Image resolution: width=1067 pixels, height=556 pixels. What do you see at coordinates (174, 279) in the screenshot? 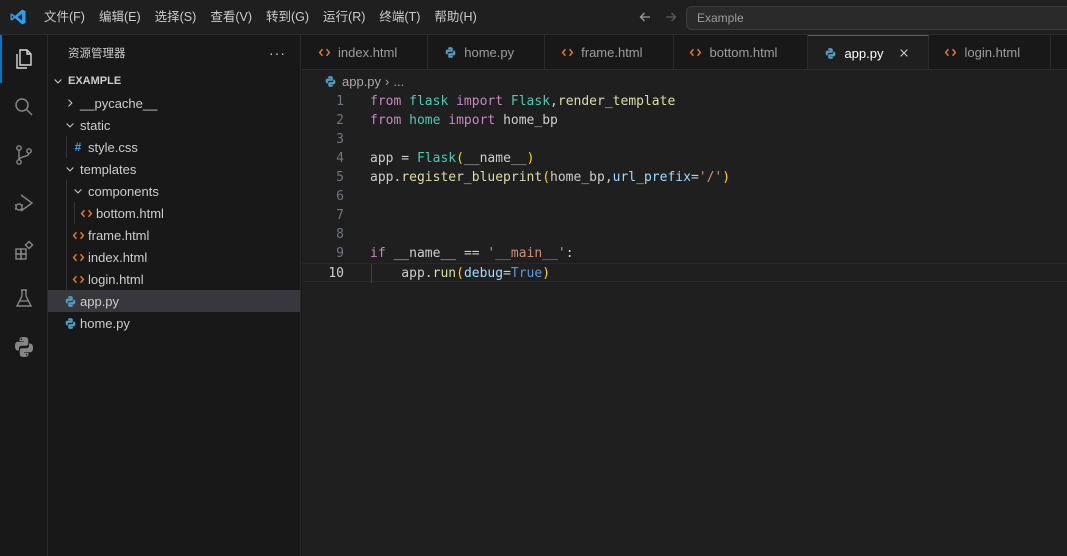
I see `tree-file: login.html` at bounding box center [174, 279].